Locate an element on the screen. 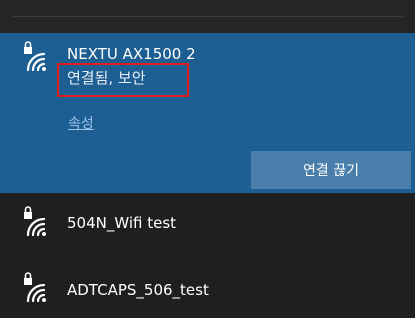  selected-network-name: NEXTU AX1500 2 is located at coordinates (131, 54).